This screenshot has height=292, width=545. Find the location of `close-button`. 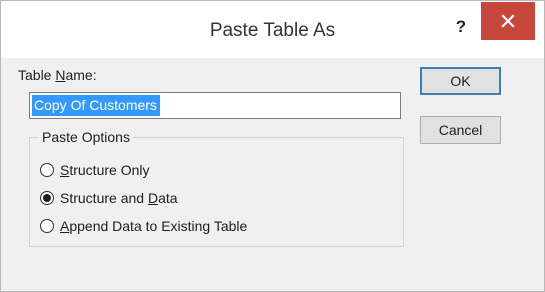

close-button is located at coordinates (508, 21).